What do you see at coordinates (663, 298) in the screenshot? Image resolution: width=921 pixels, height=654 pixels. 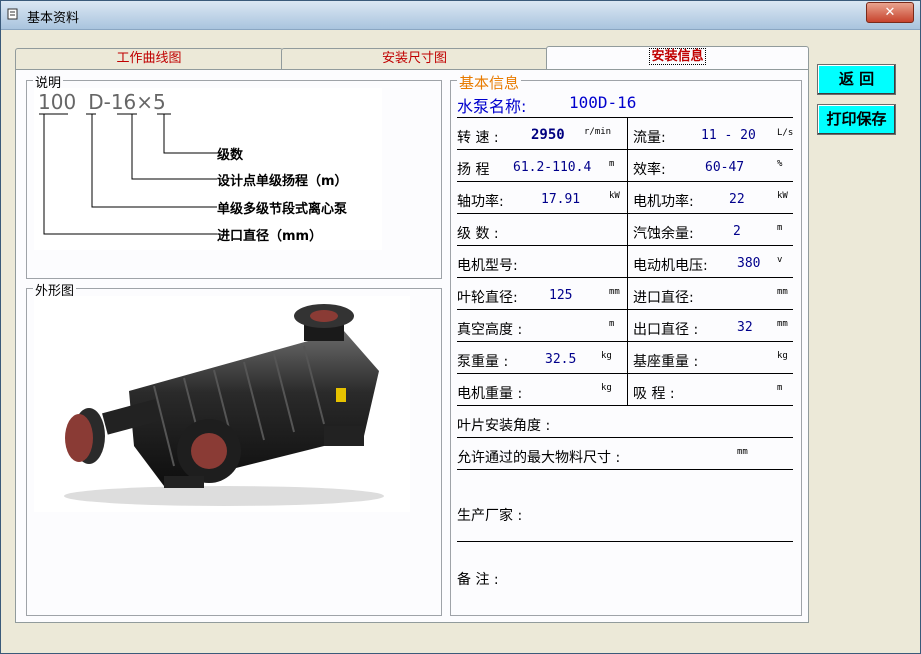 I see `inlet-label: 进口直径:` at bounding box center [663, 298].